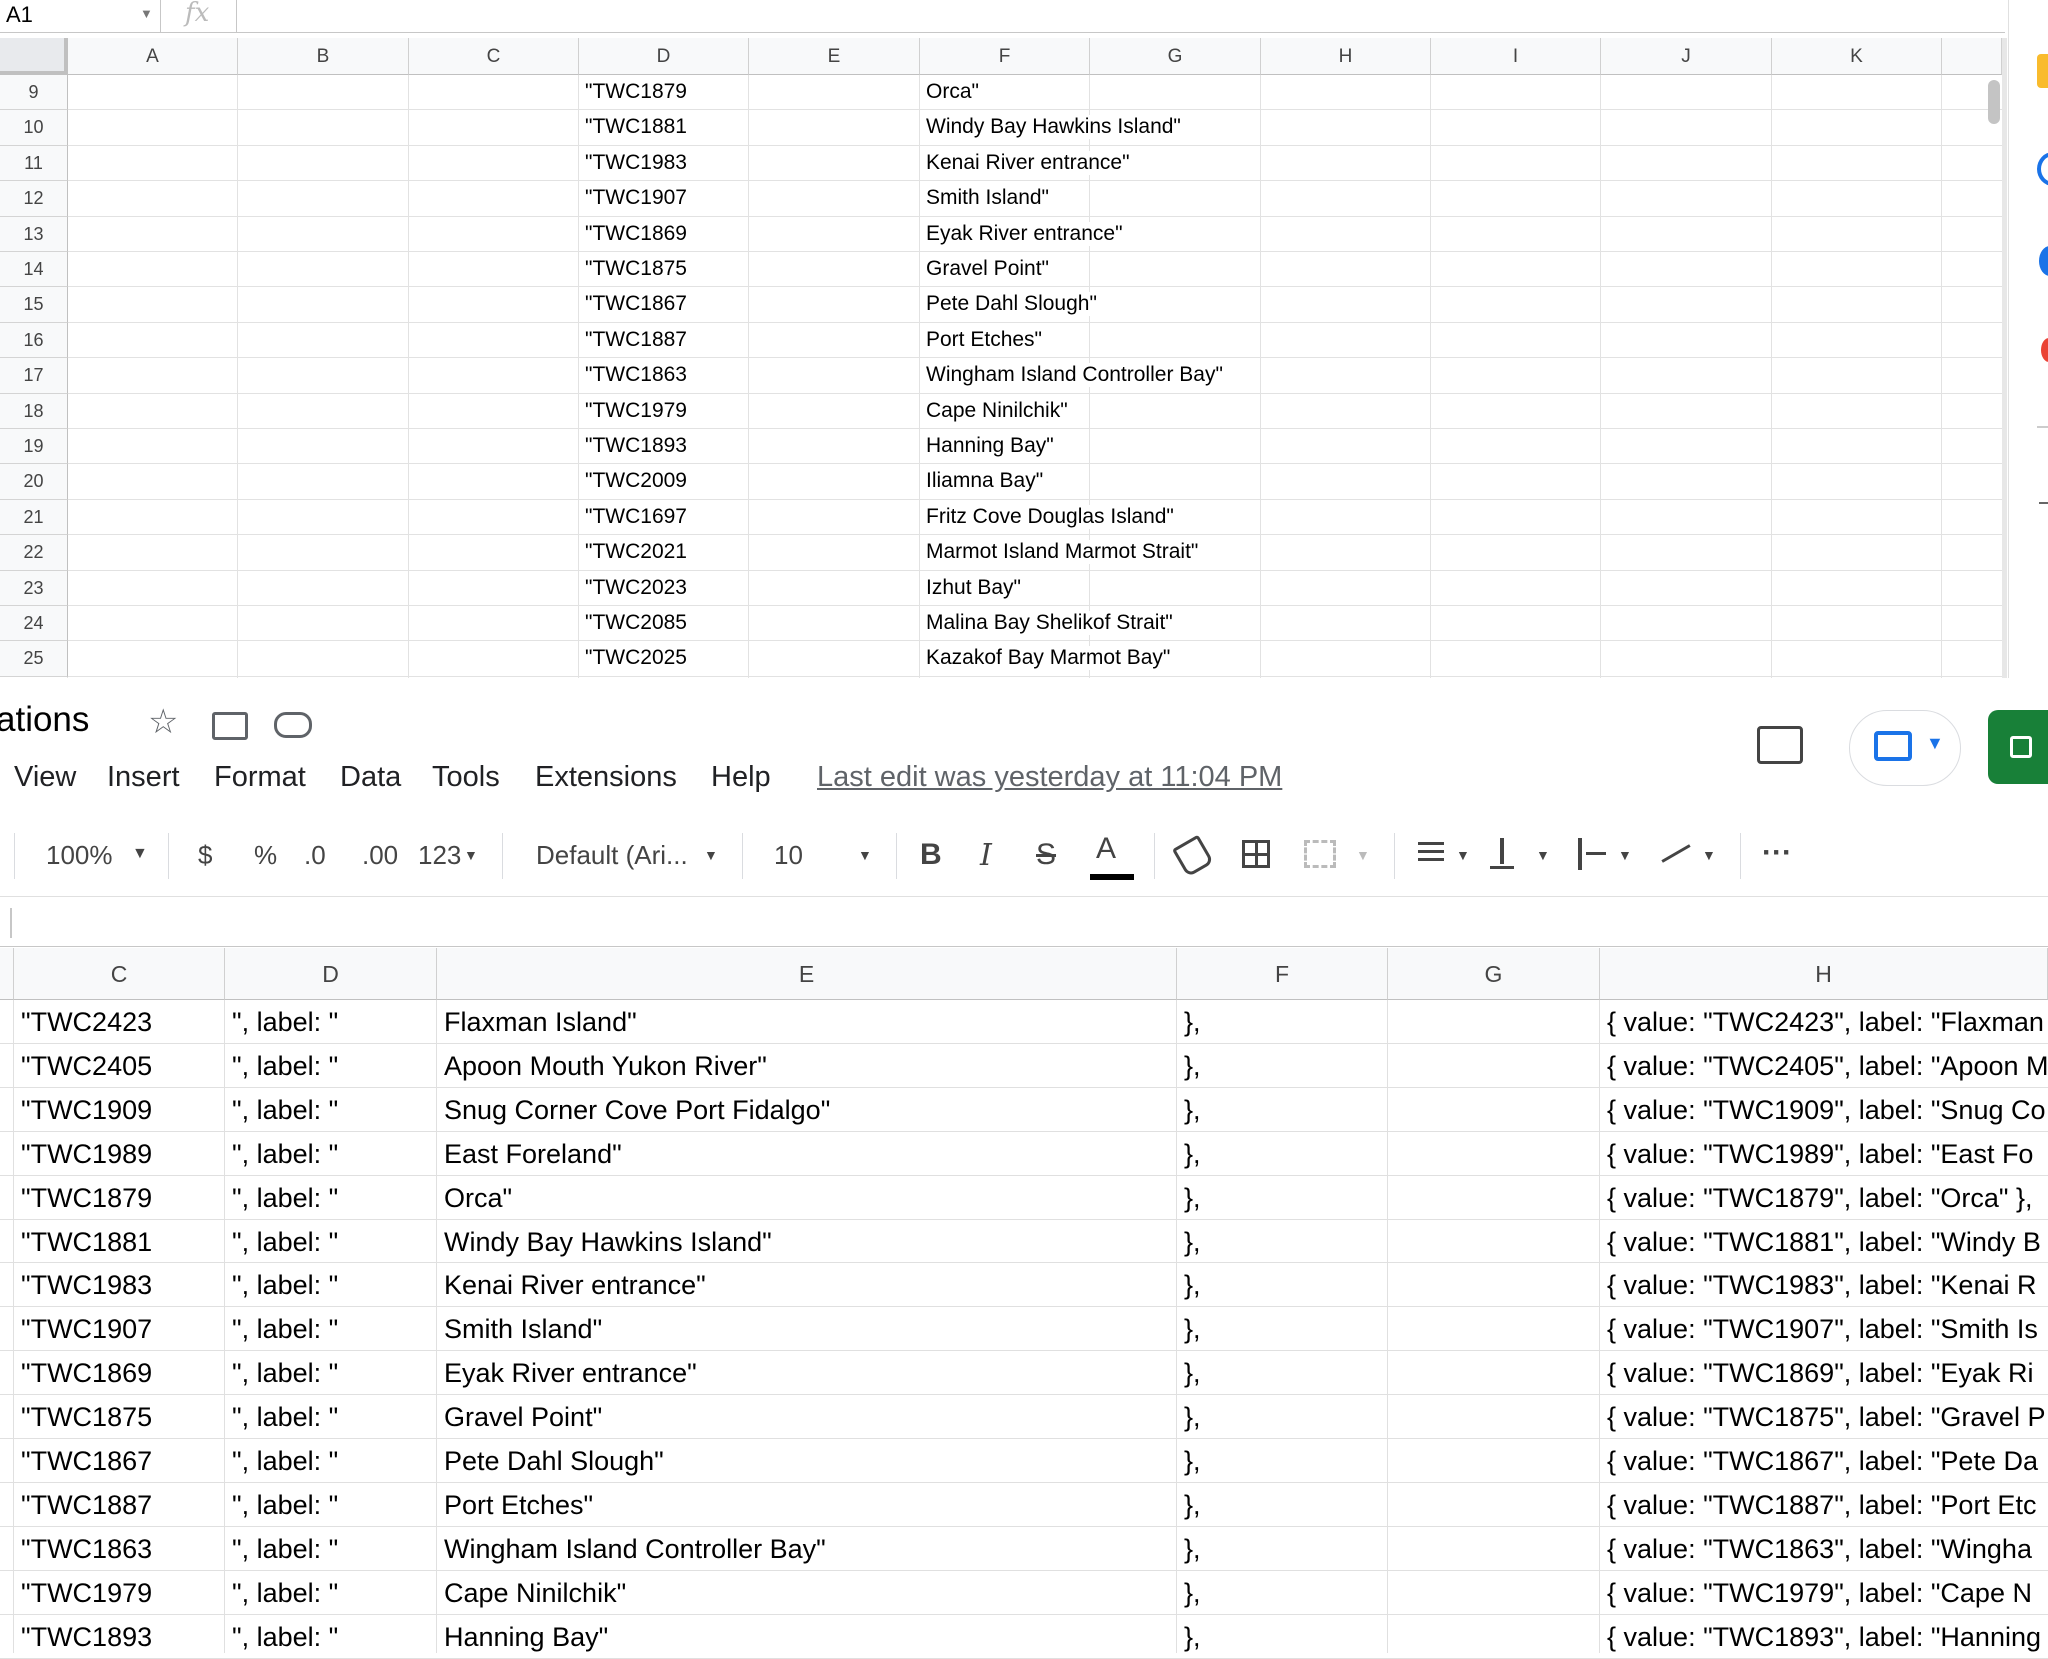  What do you see at coordinates (533, 1154) in the screenshot?
I see `cell-e: East Foreland"` at bounding box center [533, 1154].